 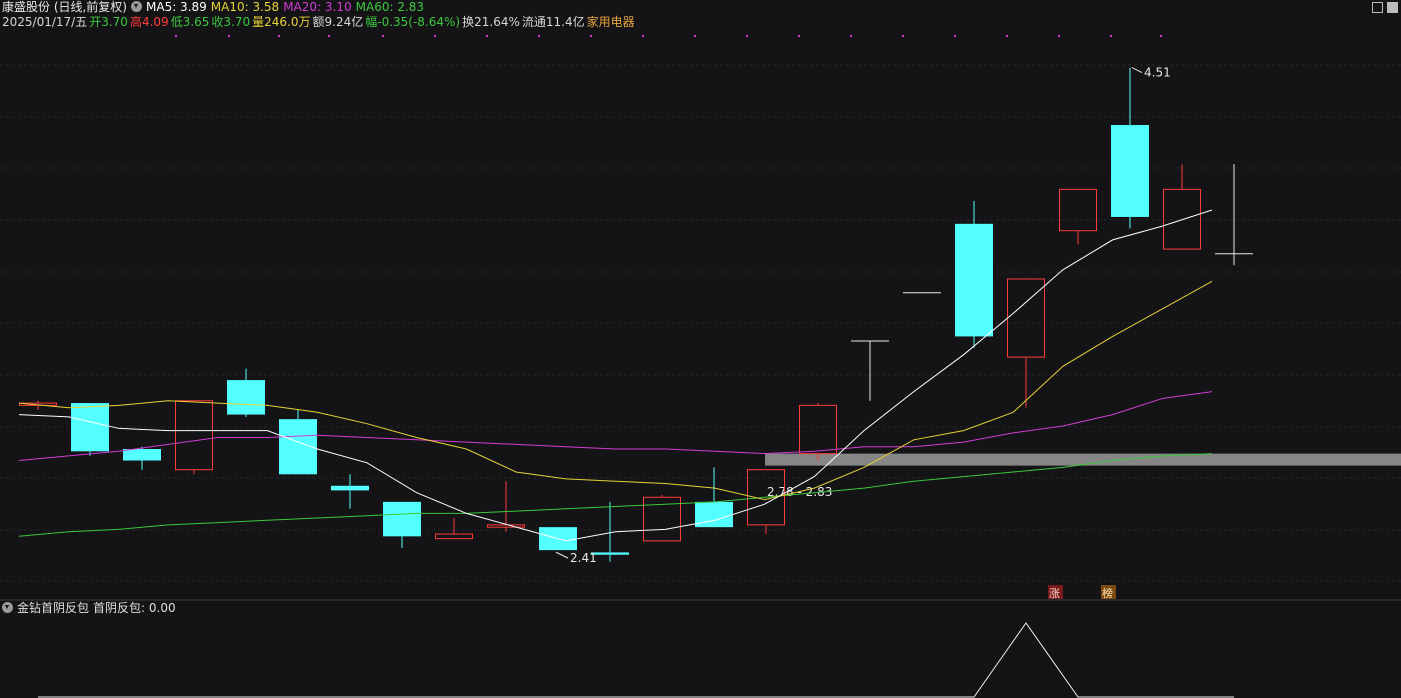 What do you see at coordinates (134, 608) in the screenshot?
I see `indicator-value: 首阴反包: 0.00` at bounding box center [134, 608].